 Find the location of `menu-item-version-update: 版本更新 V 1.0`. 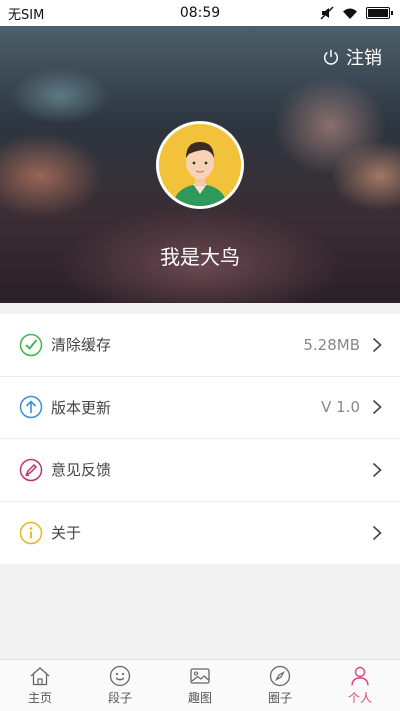

menu-item-version-update: 版本更新 V 1.0 is located at coordinates (200, 408).